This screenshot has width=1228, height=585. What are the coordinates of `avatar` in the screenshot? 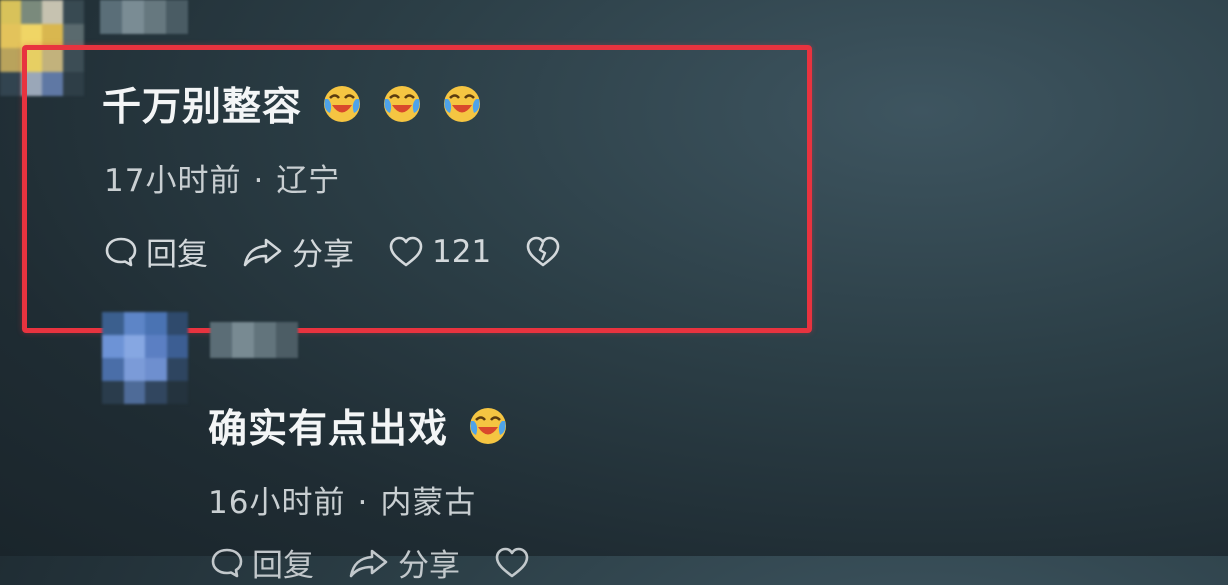 It's located at (145, 358).